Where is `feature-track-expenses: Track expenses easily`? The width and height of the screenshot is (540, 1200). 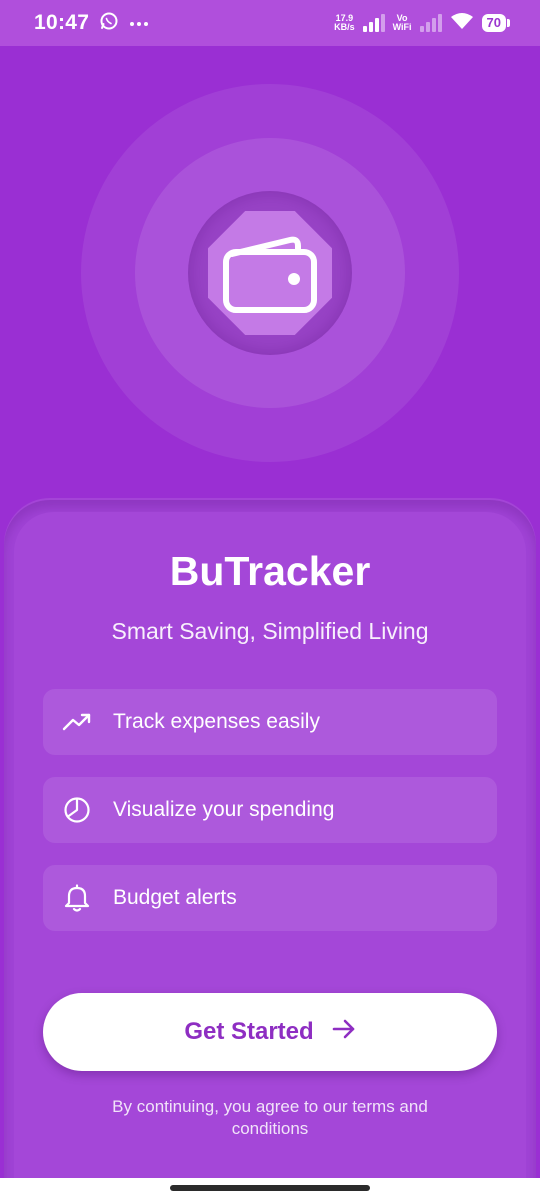 feature-track-expenses: Track expenses easily is located at coordinates (270, 722).